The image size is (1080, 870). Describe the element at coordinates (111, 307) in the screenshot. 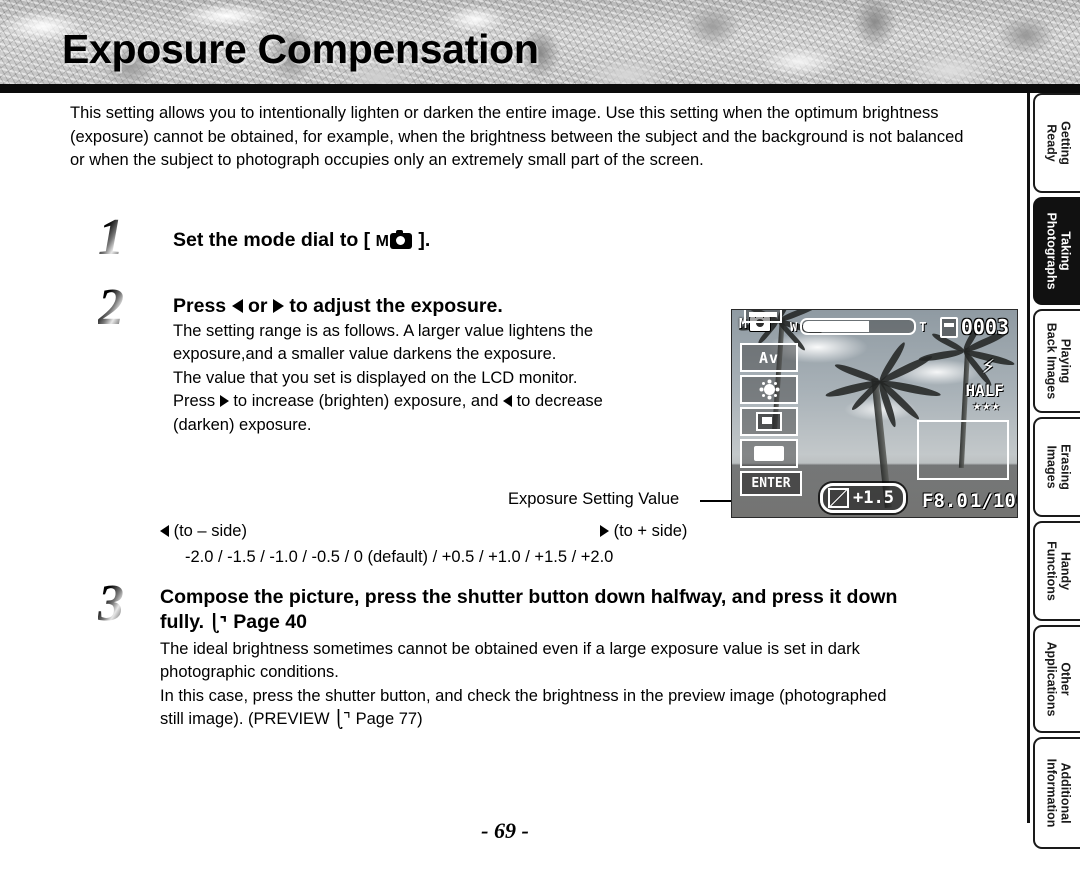

I see `step-2-number: 2` at that location.